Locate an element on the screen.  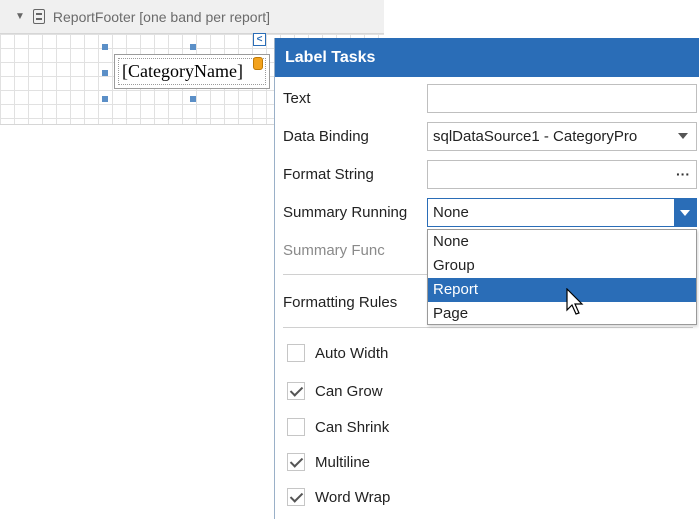
report-footer-band-header: ▼ ReportFooter [one band per report] is located at coordinates (192, 17).